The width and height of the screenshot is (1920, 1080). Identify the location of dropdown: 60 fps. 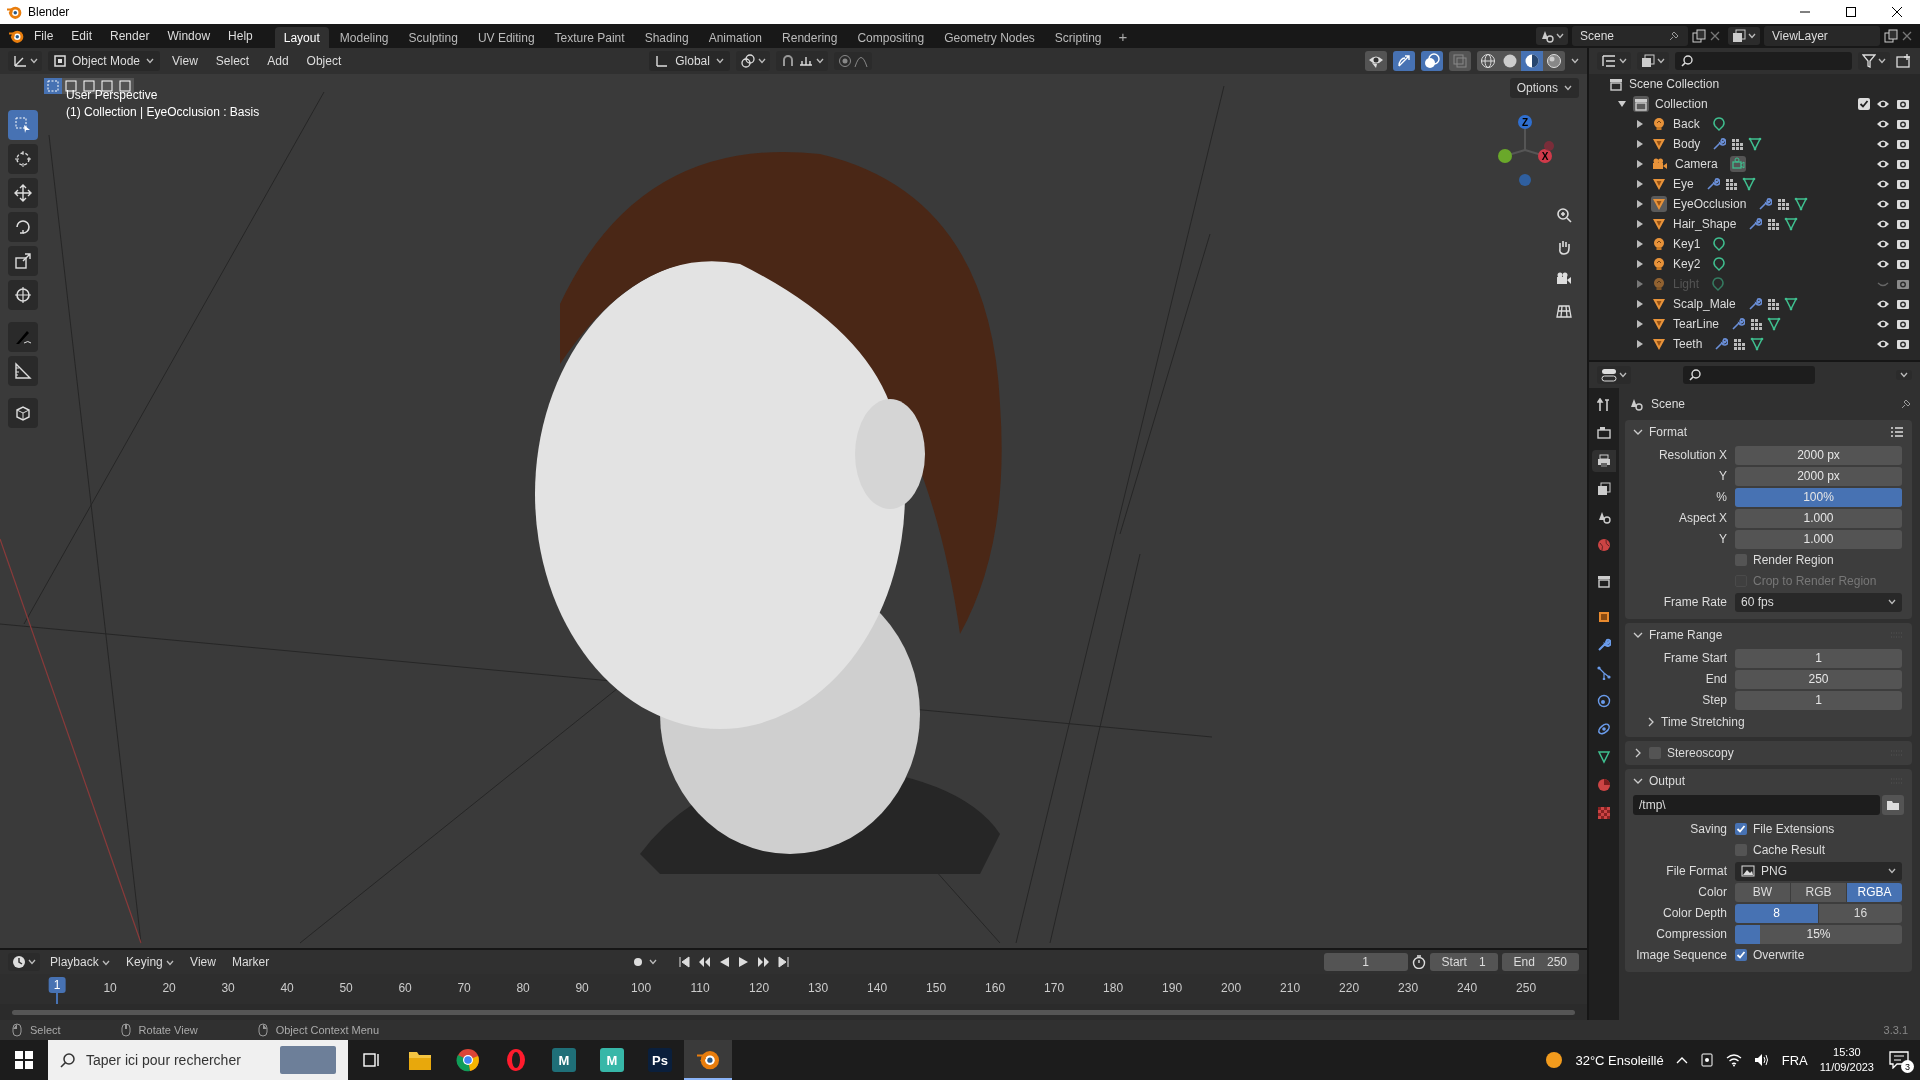
(1818, 602).